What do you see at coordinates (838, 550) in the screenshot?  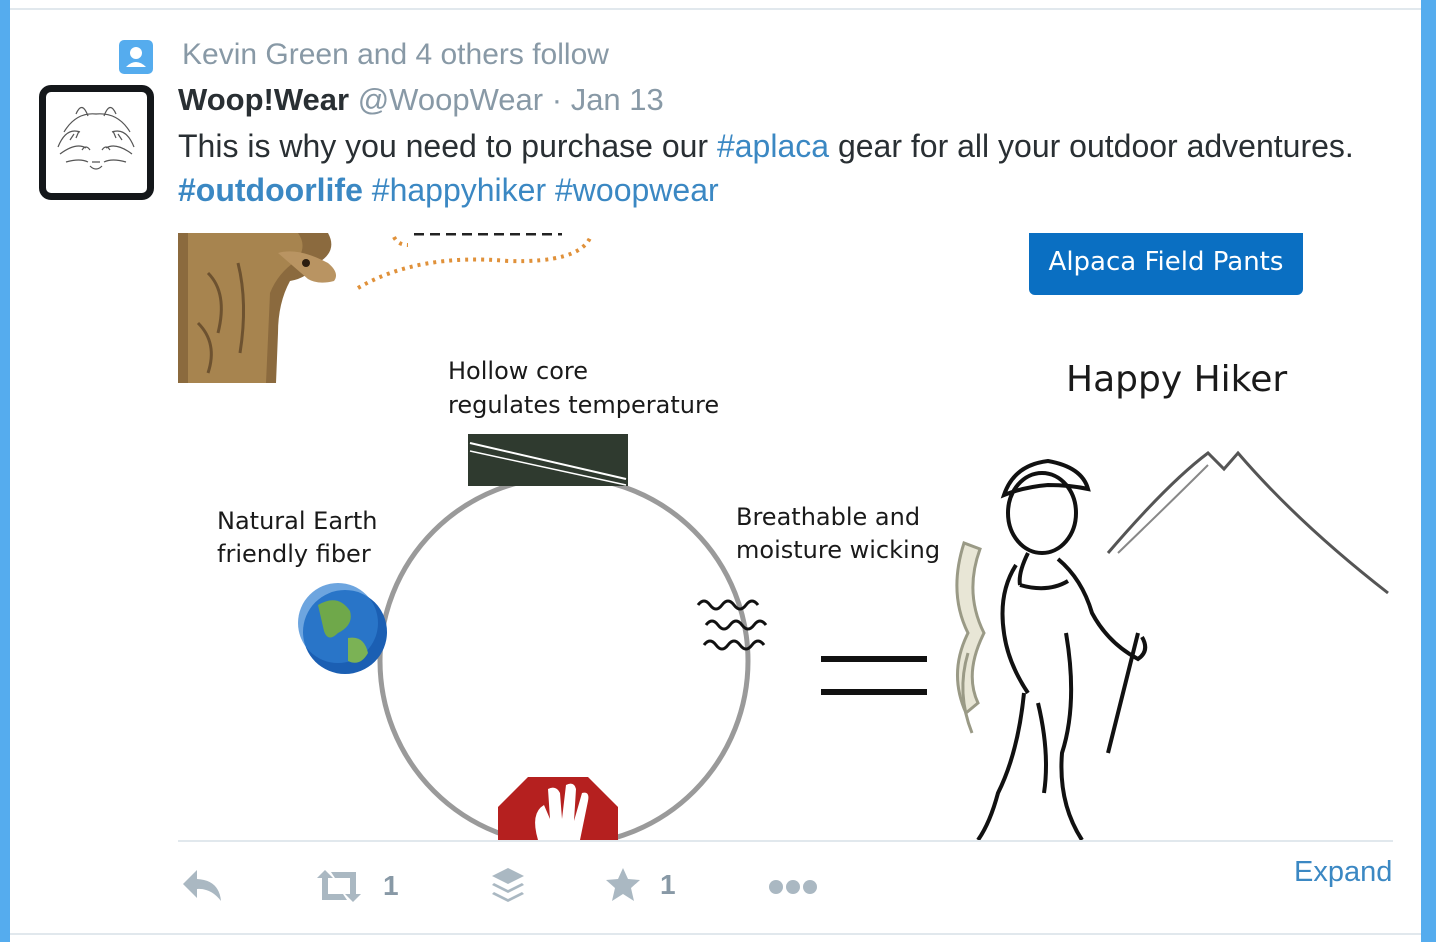 I see `breathable-line2: moisture wicking` at bounding box center [838, 550].